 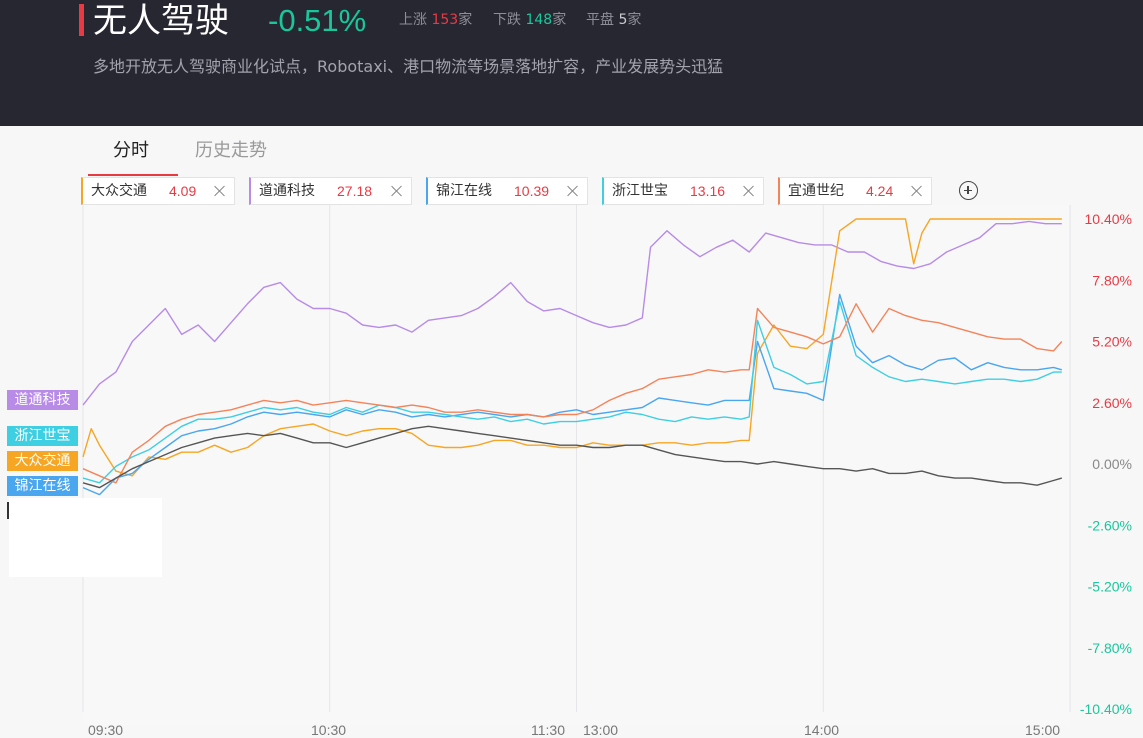 What do you see at coordinates (161, 21) in the screenshot?
I see `page-title: 无人驾驶` at bounding box center [161, 21].